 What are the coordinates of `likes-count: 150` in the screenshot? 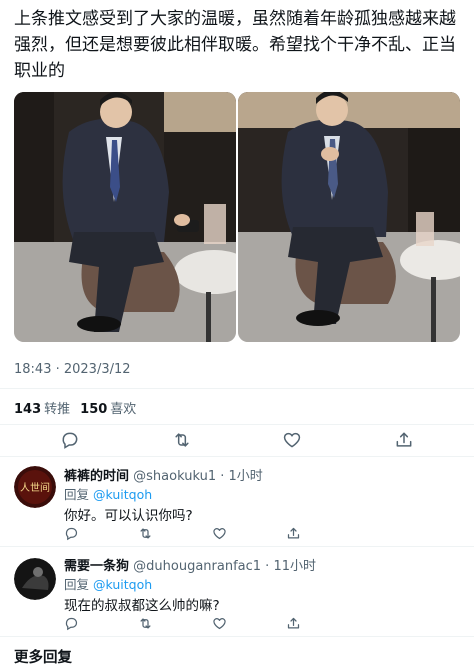 It's located at (93, 409).